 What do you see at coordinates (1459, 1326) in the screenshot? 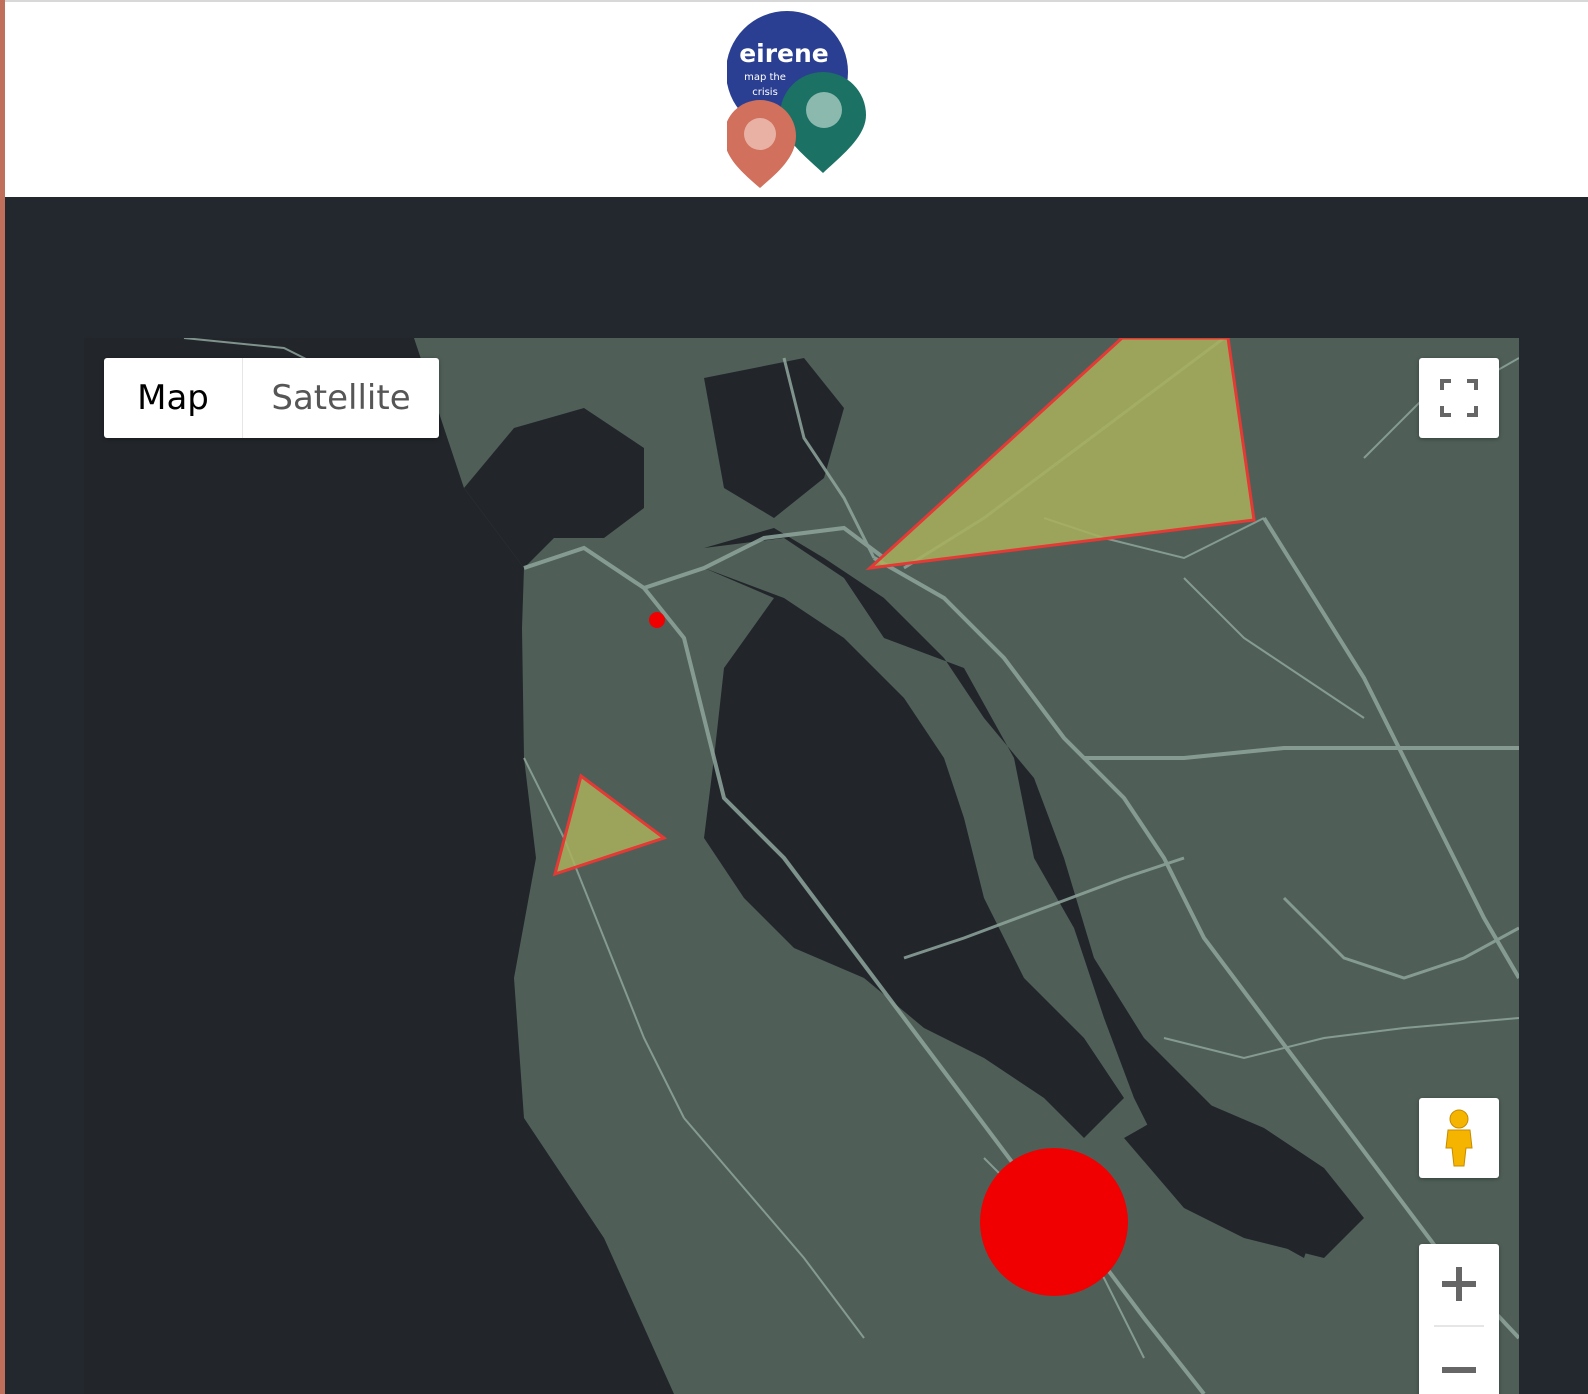
I see `zoom-divider` at bounding box center [1459, 1326].